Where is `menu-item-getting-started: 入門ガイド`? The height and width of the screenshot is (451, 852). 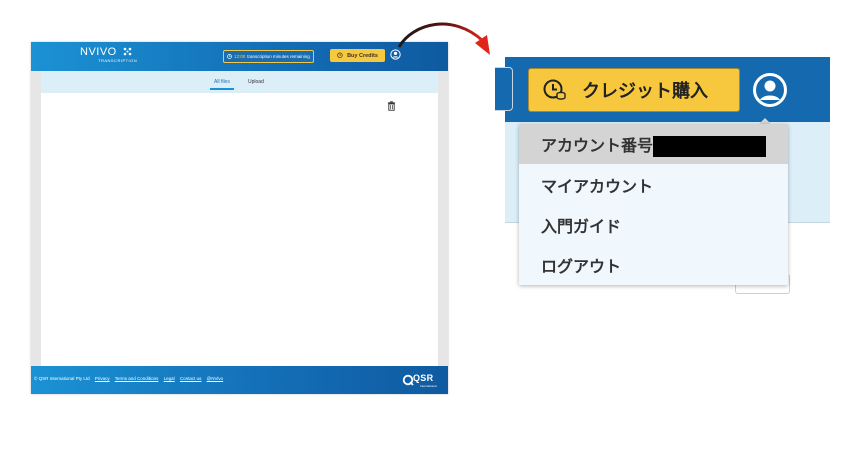 menu-item-getting-started: 入門ガイド is located at coordinates (653, 225).